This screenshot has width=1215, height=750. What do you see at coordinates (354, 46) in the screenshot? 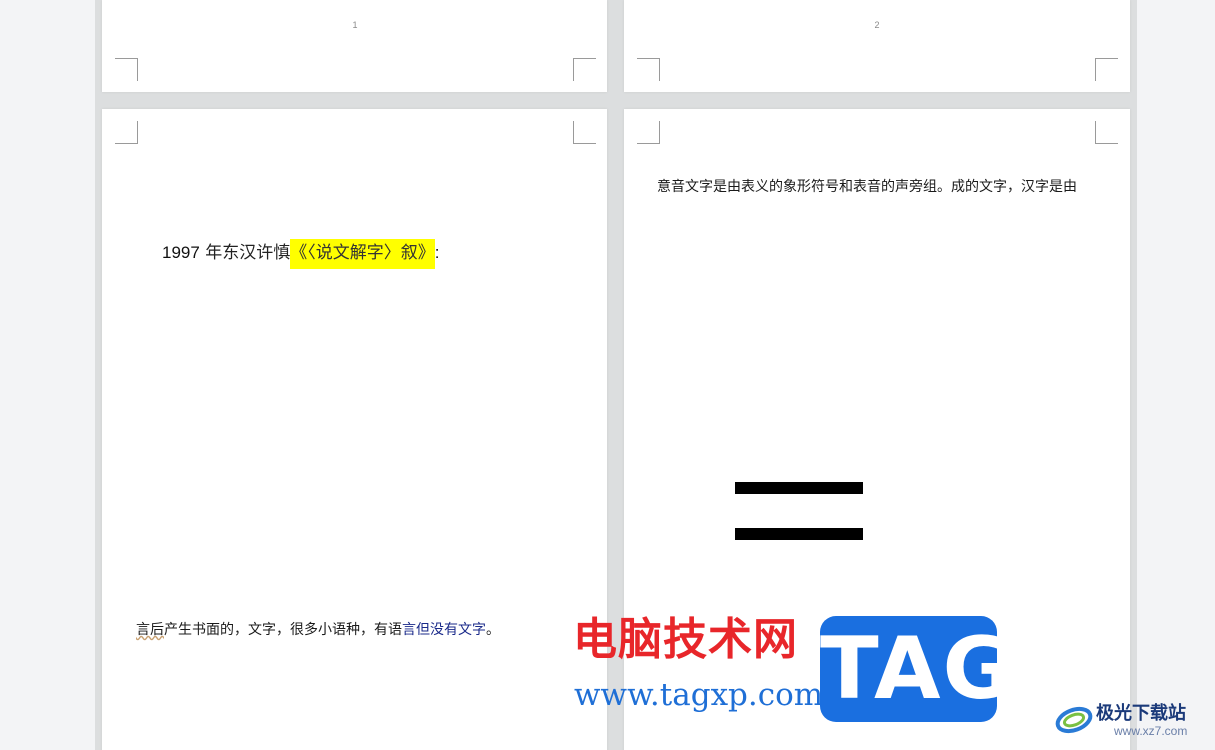
I see `page-1: 1` at bounding box center [354, 46].